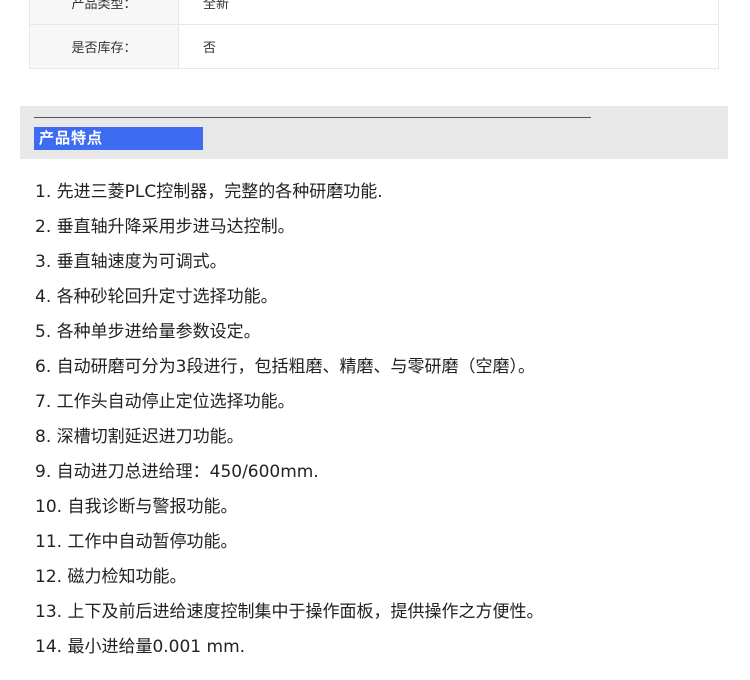 This screenshot has width=750, height=680. What do you see at coordinates (140, 647) in the screenshot?
I see `list-item: 14. 最小进给量0.001 mm.` at bounding box center [140, 647].